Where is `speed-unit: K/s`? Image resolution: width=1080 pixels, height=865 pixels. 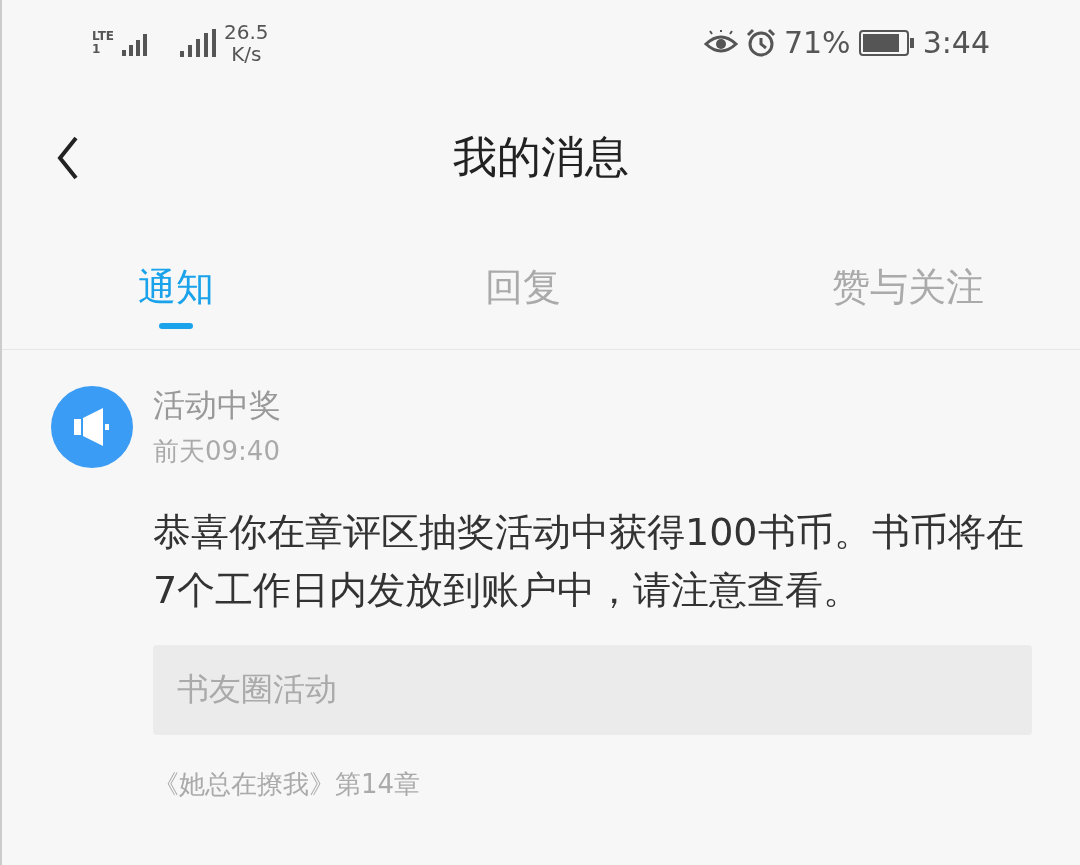
speed-unit: K/s is located at coordinates (246, 53).